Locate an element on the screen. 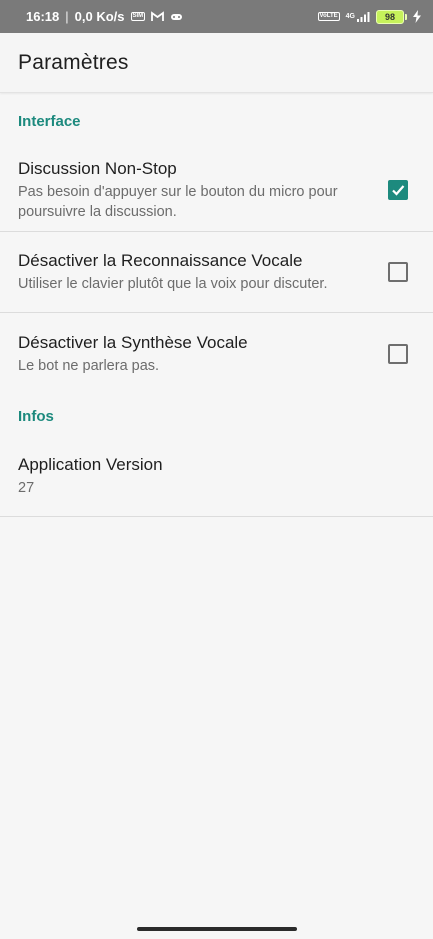 Image resolution: width=433 pixels, height=939 pixels. pref-application-version: Application Version 27 is located at coordinates (216, 476).